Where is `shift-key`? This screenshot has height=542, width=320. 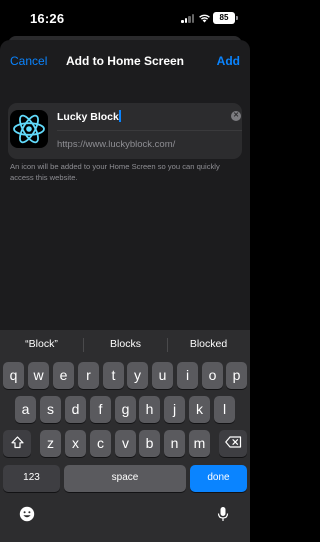
shift-key is located at coordinates (17, 443).